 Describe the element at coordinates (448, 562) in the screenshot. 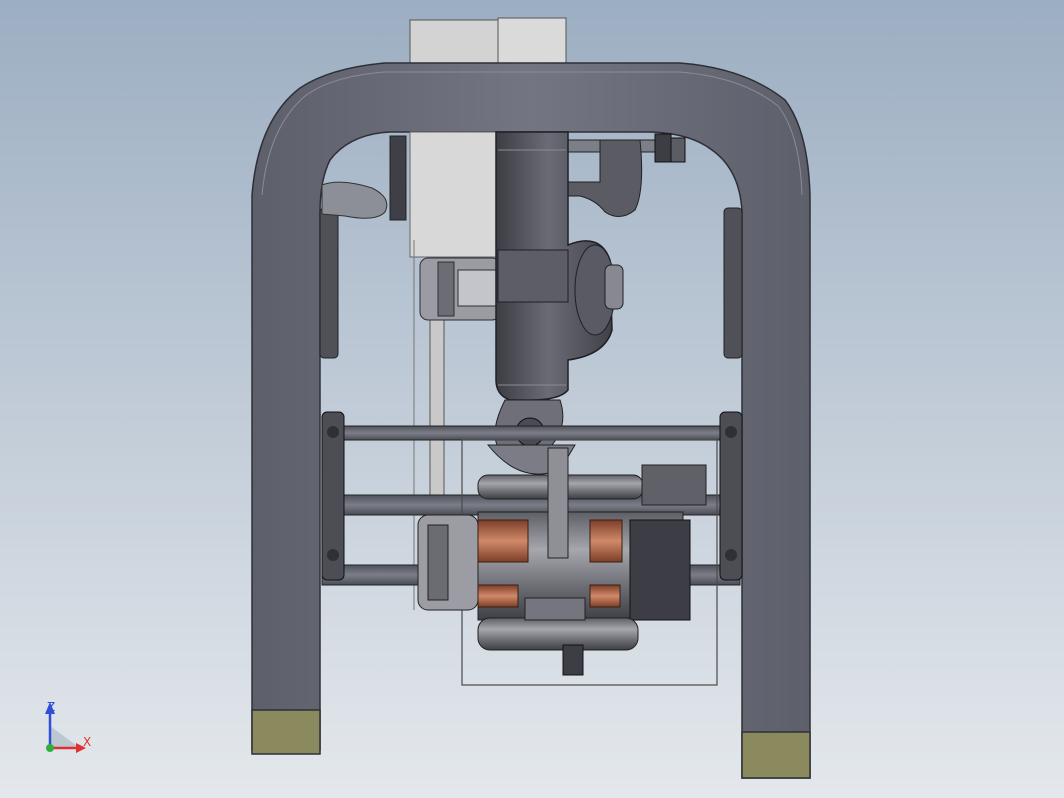

I see `lower-pulley` at that location.